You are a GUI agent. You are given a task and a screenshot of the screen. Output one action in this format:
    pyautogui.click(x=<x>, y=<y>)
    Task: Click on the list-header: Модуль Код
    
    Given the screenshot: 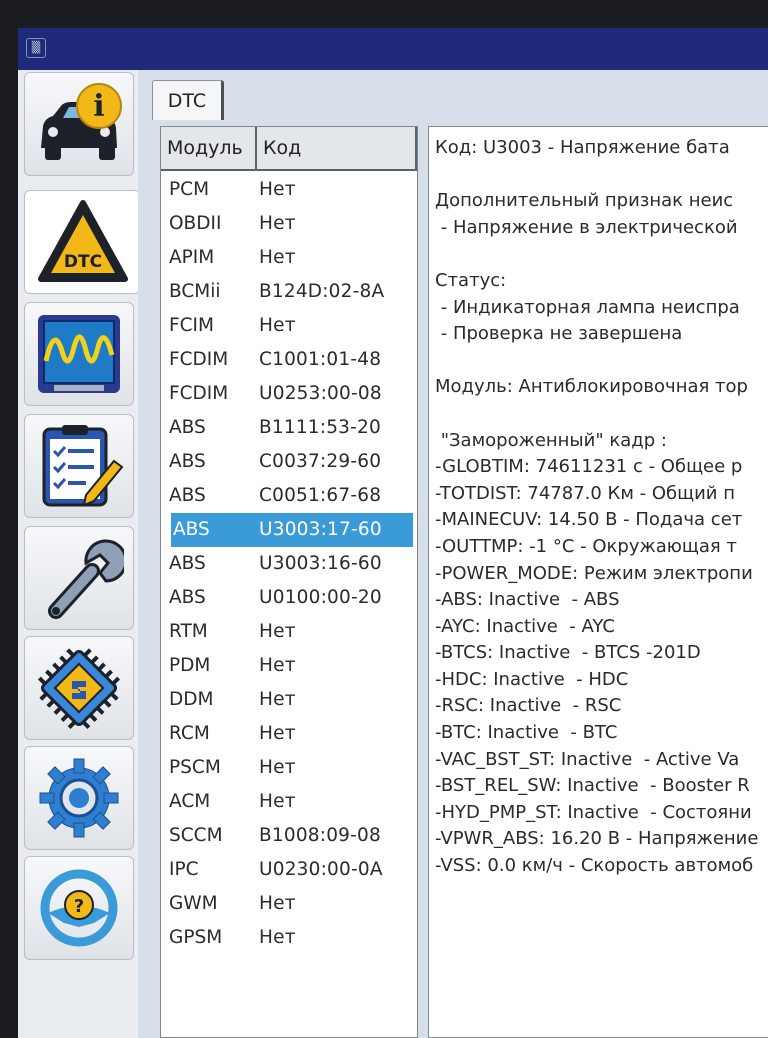 What is the action you would take?
    pyautogui.click(x=289, y=149)
    